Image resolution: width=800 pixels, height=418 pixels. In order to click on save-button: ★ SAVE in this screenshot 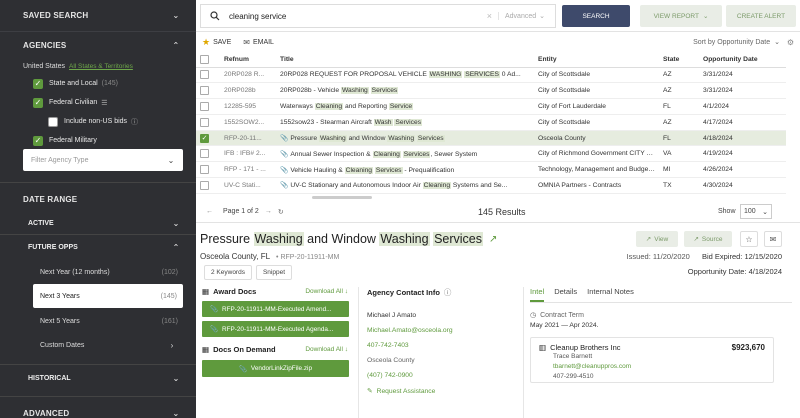, I will do `click(216, 42)`.